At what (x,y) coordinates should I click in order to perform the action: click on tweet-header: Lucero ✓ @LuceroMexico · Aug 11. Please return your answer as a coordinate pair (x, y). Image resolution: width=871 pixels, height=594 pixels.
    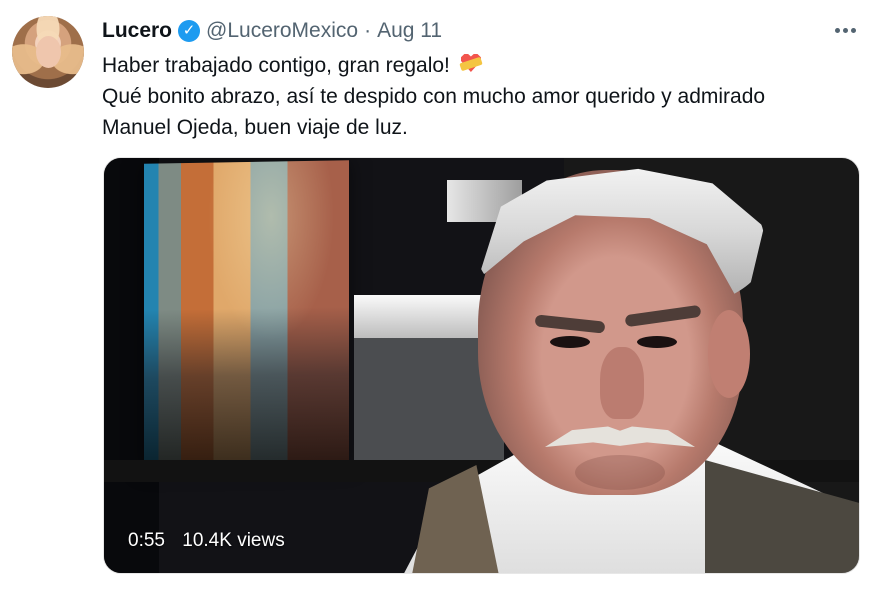
    Looking at the image, I should click on (272, 31).